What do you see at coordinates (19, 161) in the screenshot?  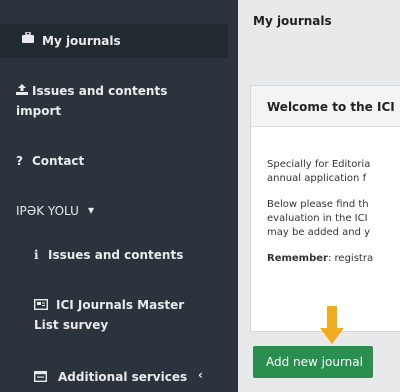 I see `question-icon: ?` at bounding box center [19, 161].